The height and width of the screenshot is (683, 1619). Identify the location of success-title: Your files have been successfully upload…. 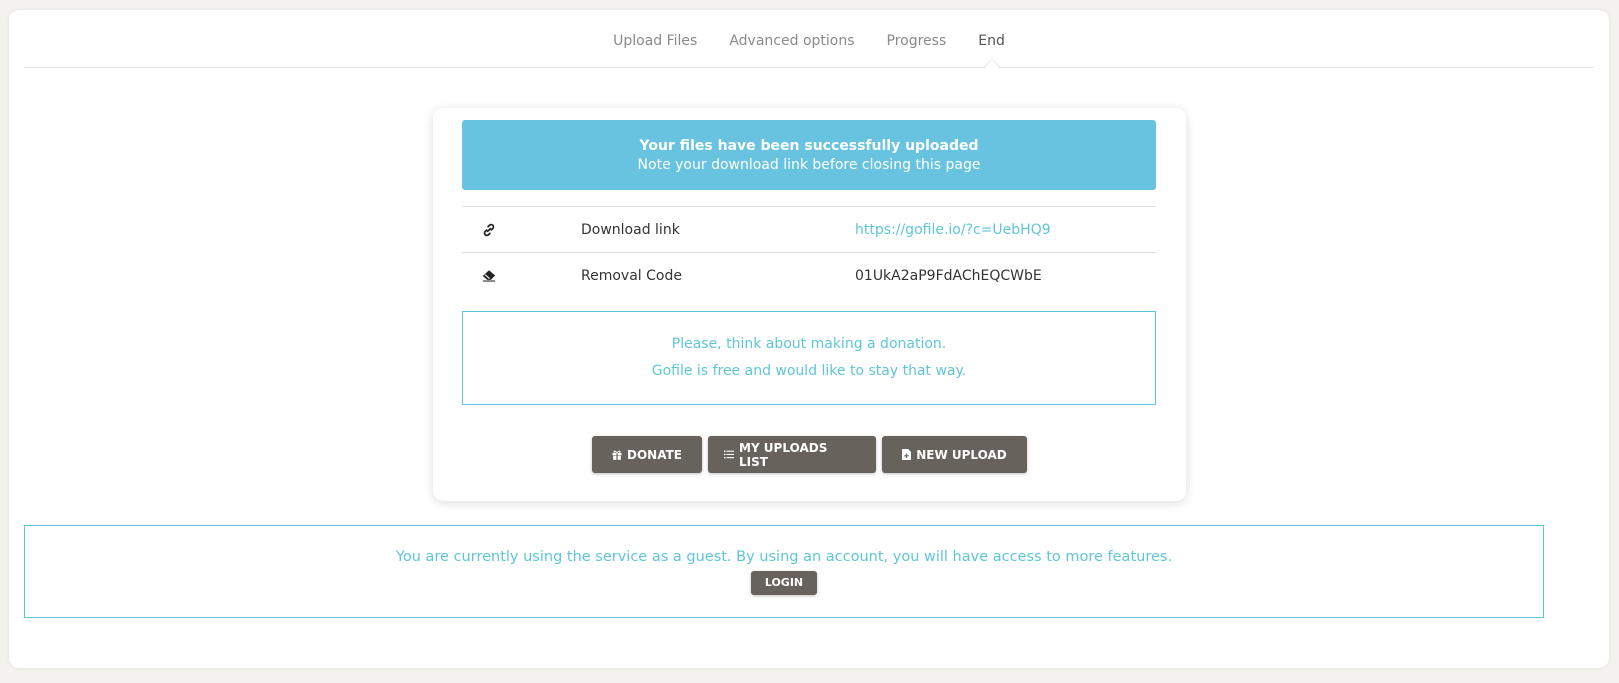
(809, 145).